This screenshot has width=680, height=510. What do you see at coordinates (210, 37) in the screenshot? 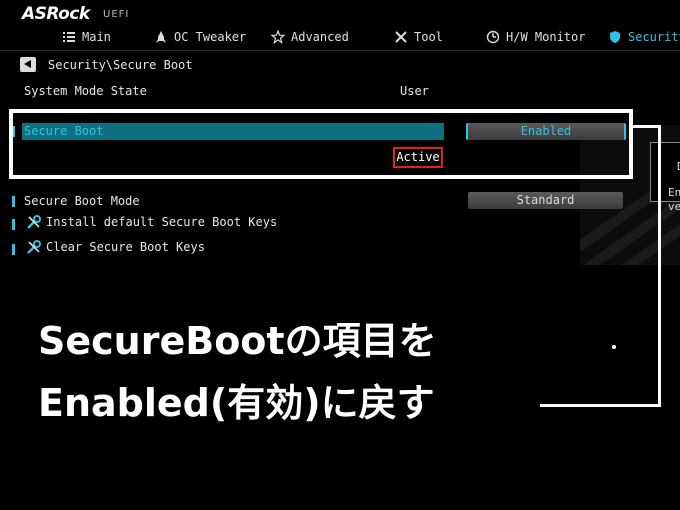
I see `tab-oc-tweaker-label: OC Tweaker` at bounding box center [210, 37].